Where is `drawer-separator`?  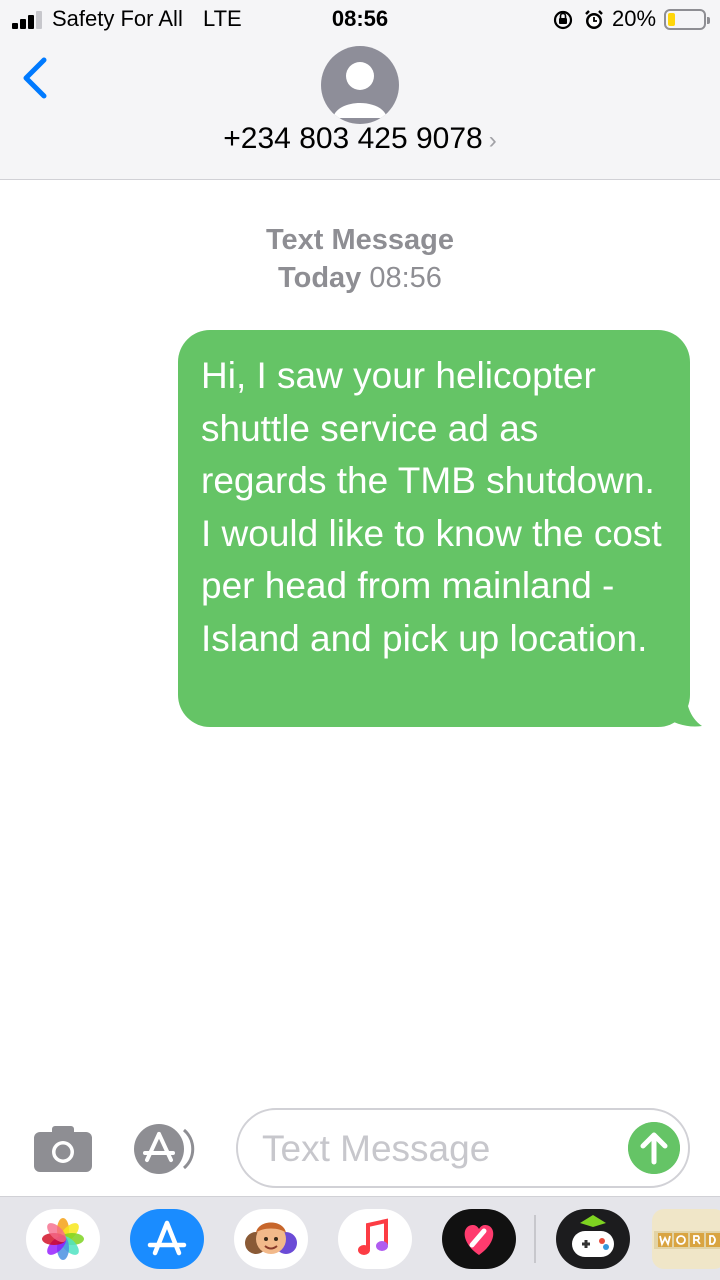
drawer-separator is located at coordinates (535, 1239).